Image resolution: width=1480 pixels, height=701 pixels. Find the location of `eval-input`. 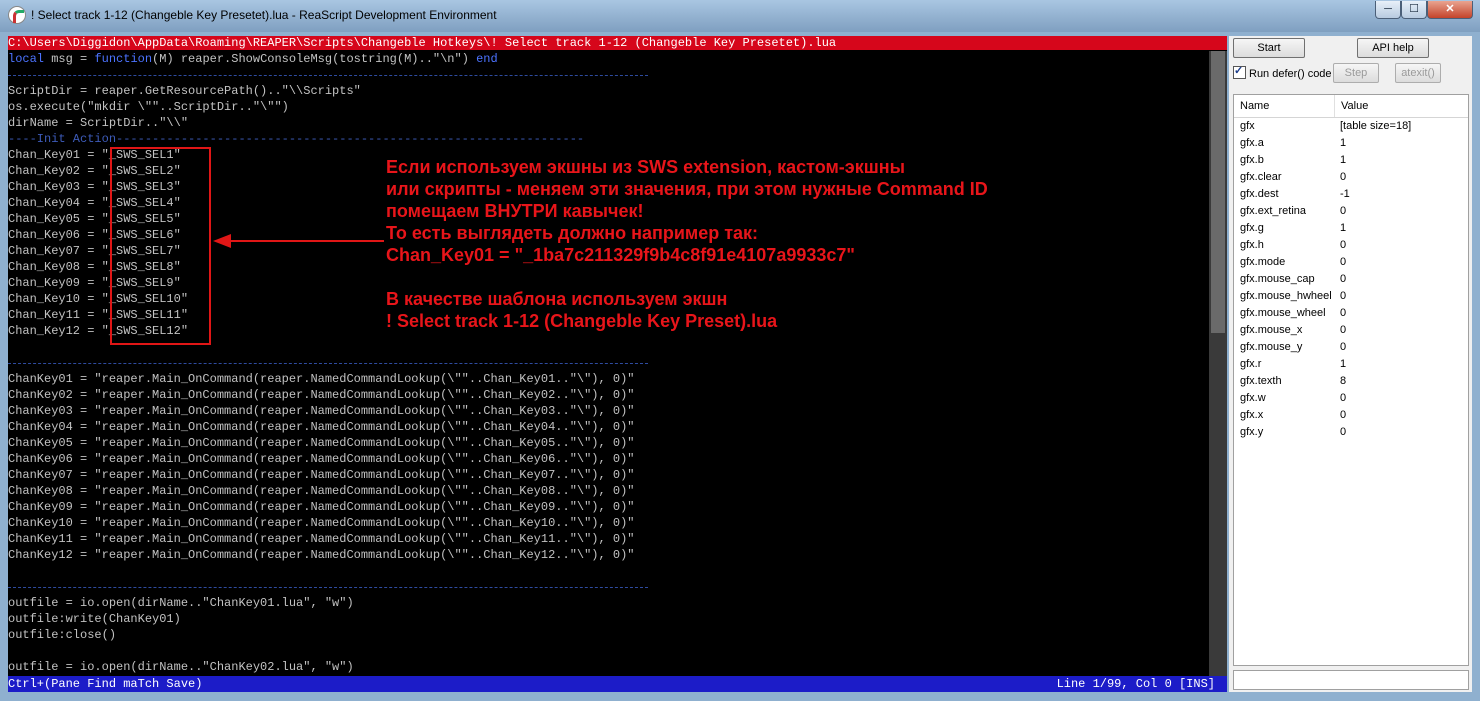

eval-input is located at coordinates (1351, 680).